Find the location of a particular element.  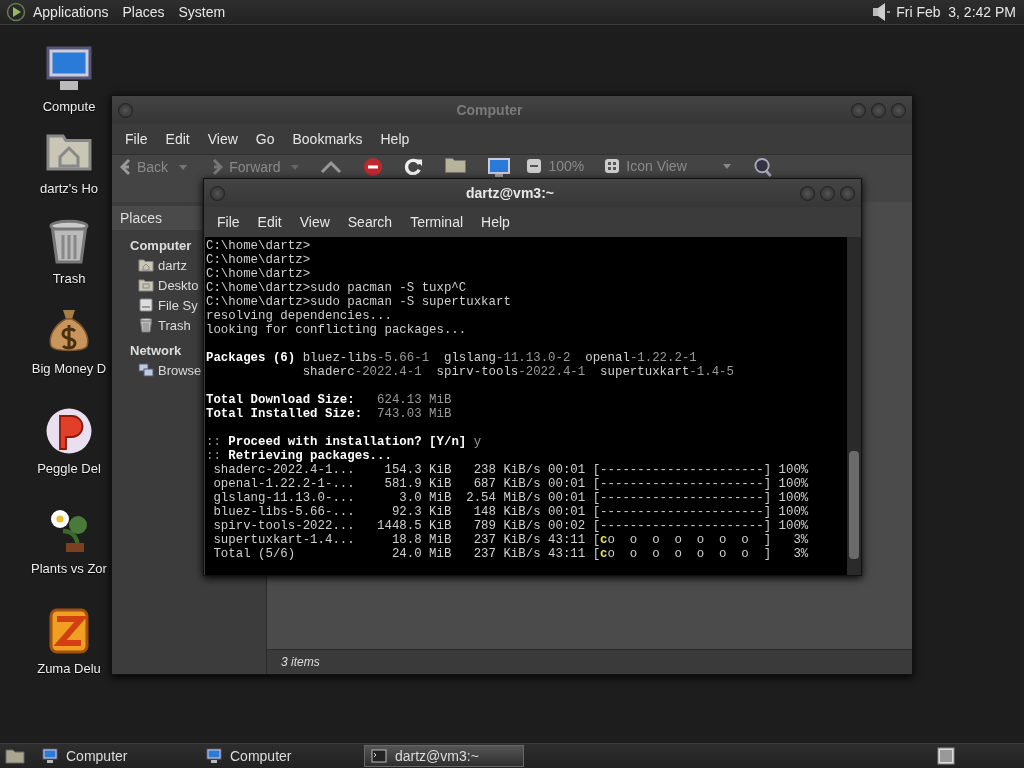

window-title: Computer is located at coordinates (489, 110).